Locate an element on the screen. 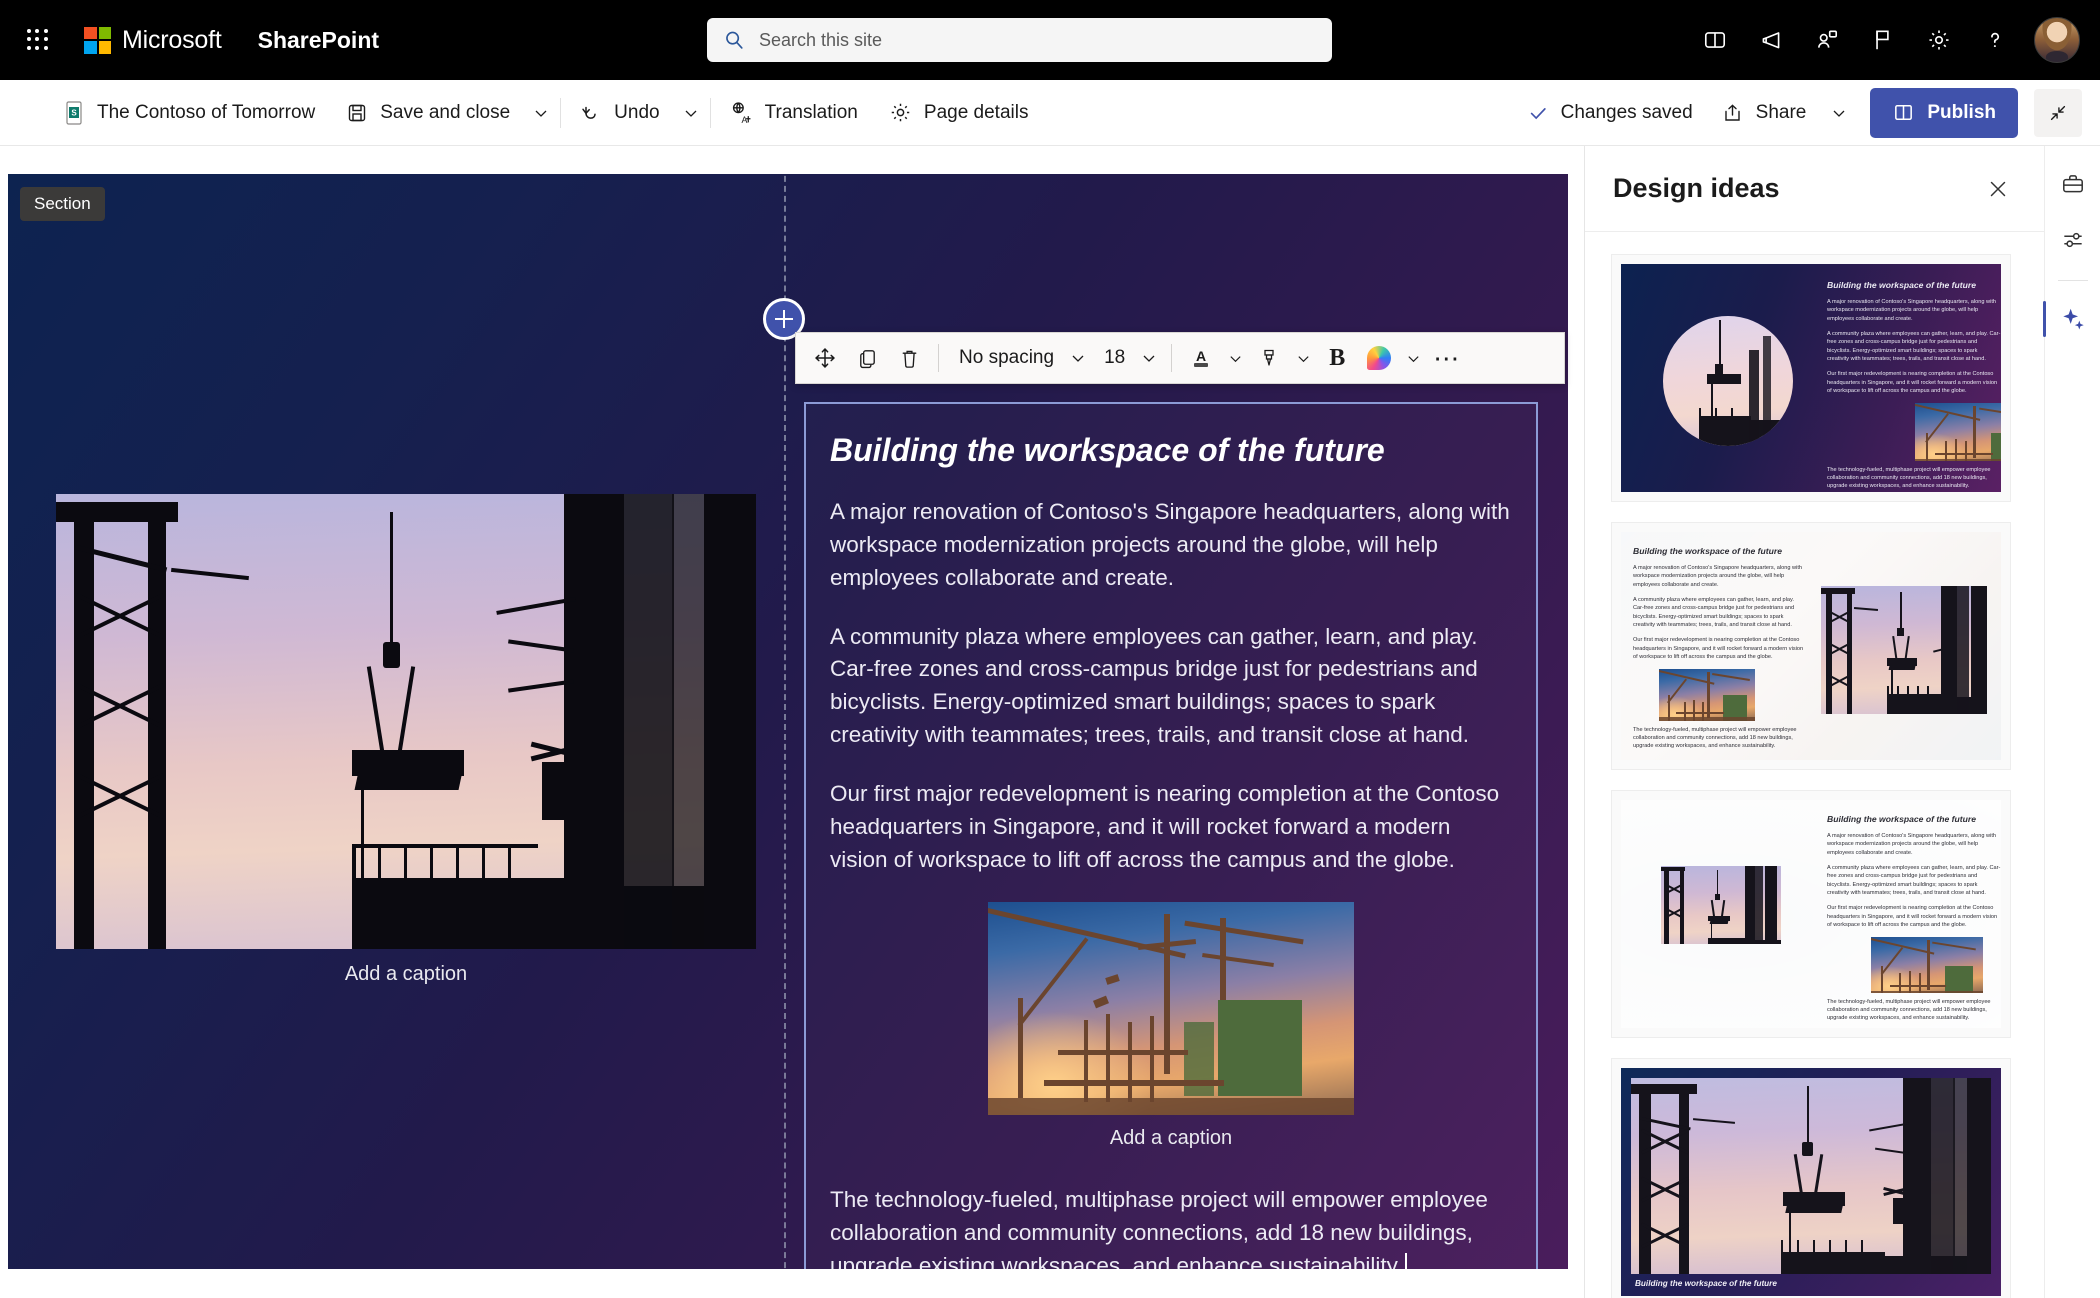 The image size is (2100, 1298). font-size-value: 18 is located at coordinates (1115, 357).